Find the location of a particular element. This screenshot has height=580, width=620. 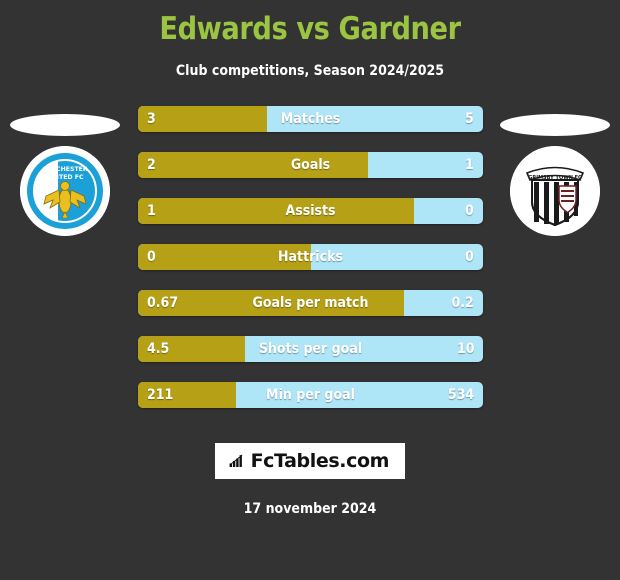

away-team-column: GRIMSBY TOWN FC is located at coordinates (555, 216).